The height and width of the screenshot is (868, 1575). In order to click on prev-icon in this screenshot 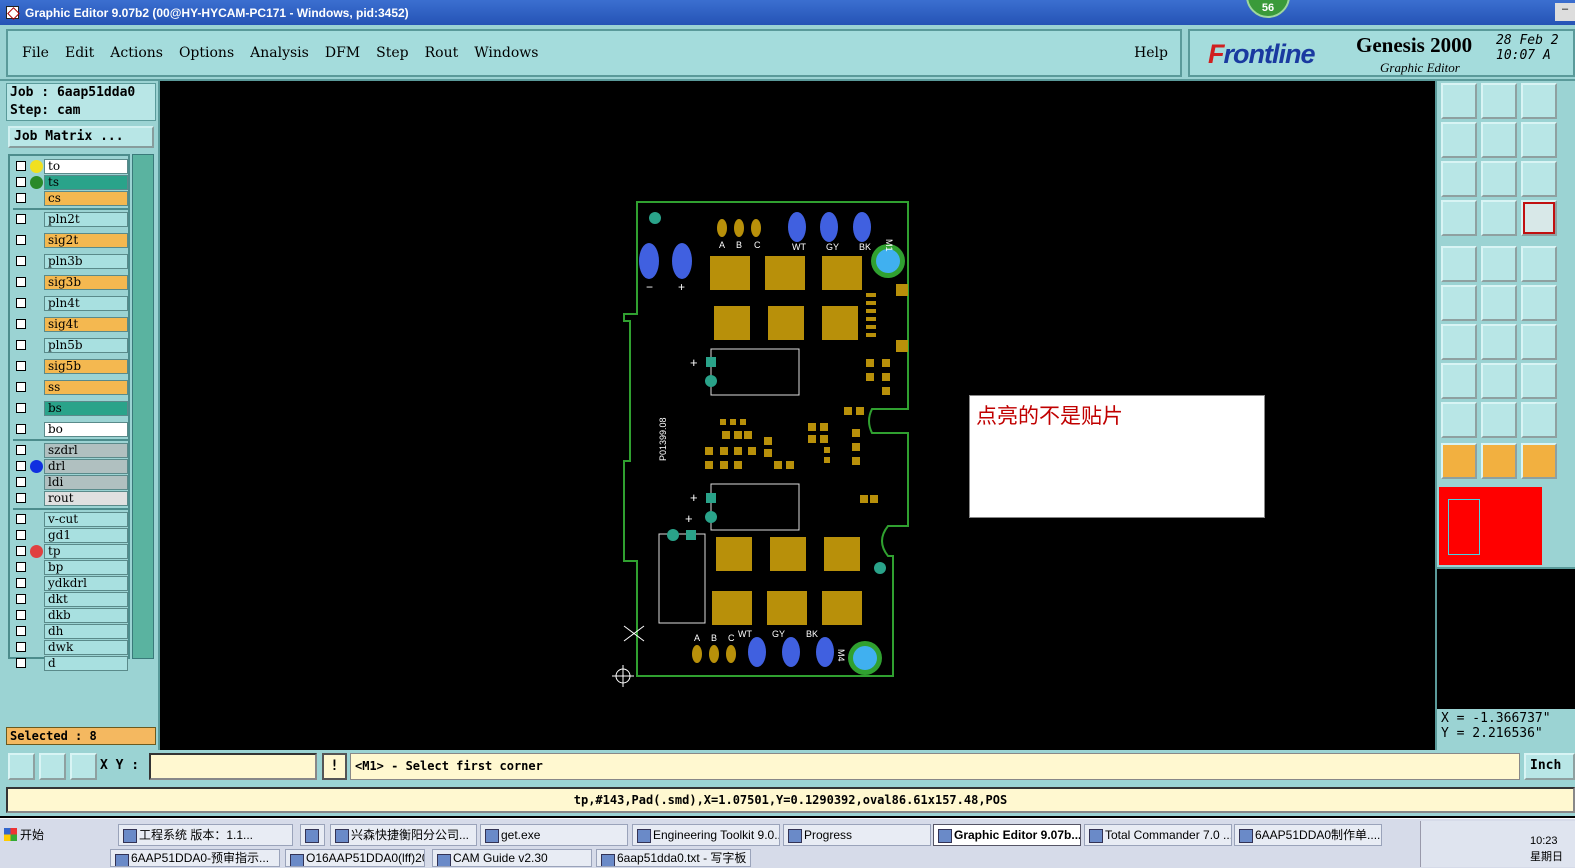, I will do `click(1459, 140)`.